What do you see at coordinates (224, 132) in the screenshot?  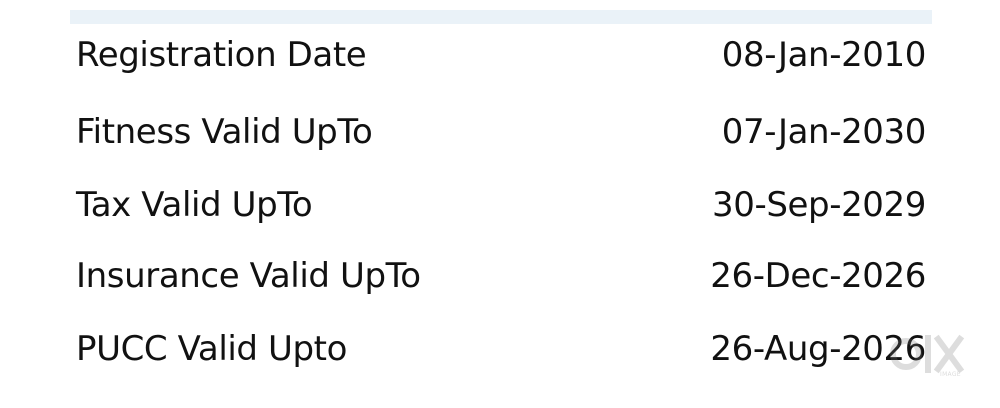 I see `fitness-valid-upto-label: Fitness Valid UpTo` at bounding box center [224, 132].